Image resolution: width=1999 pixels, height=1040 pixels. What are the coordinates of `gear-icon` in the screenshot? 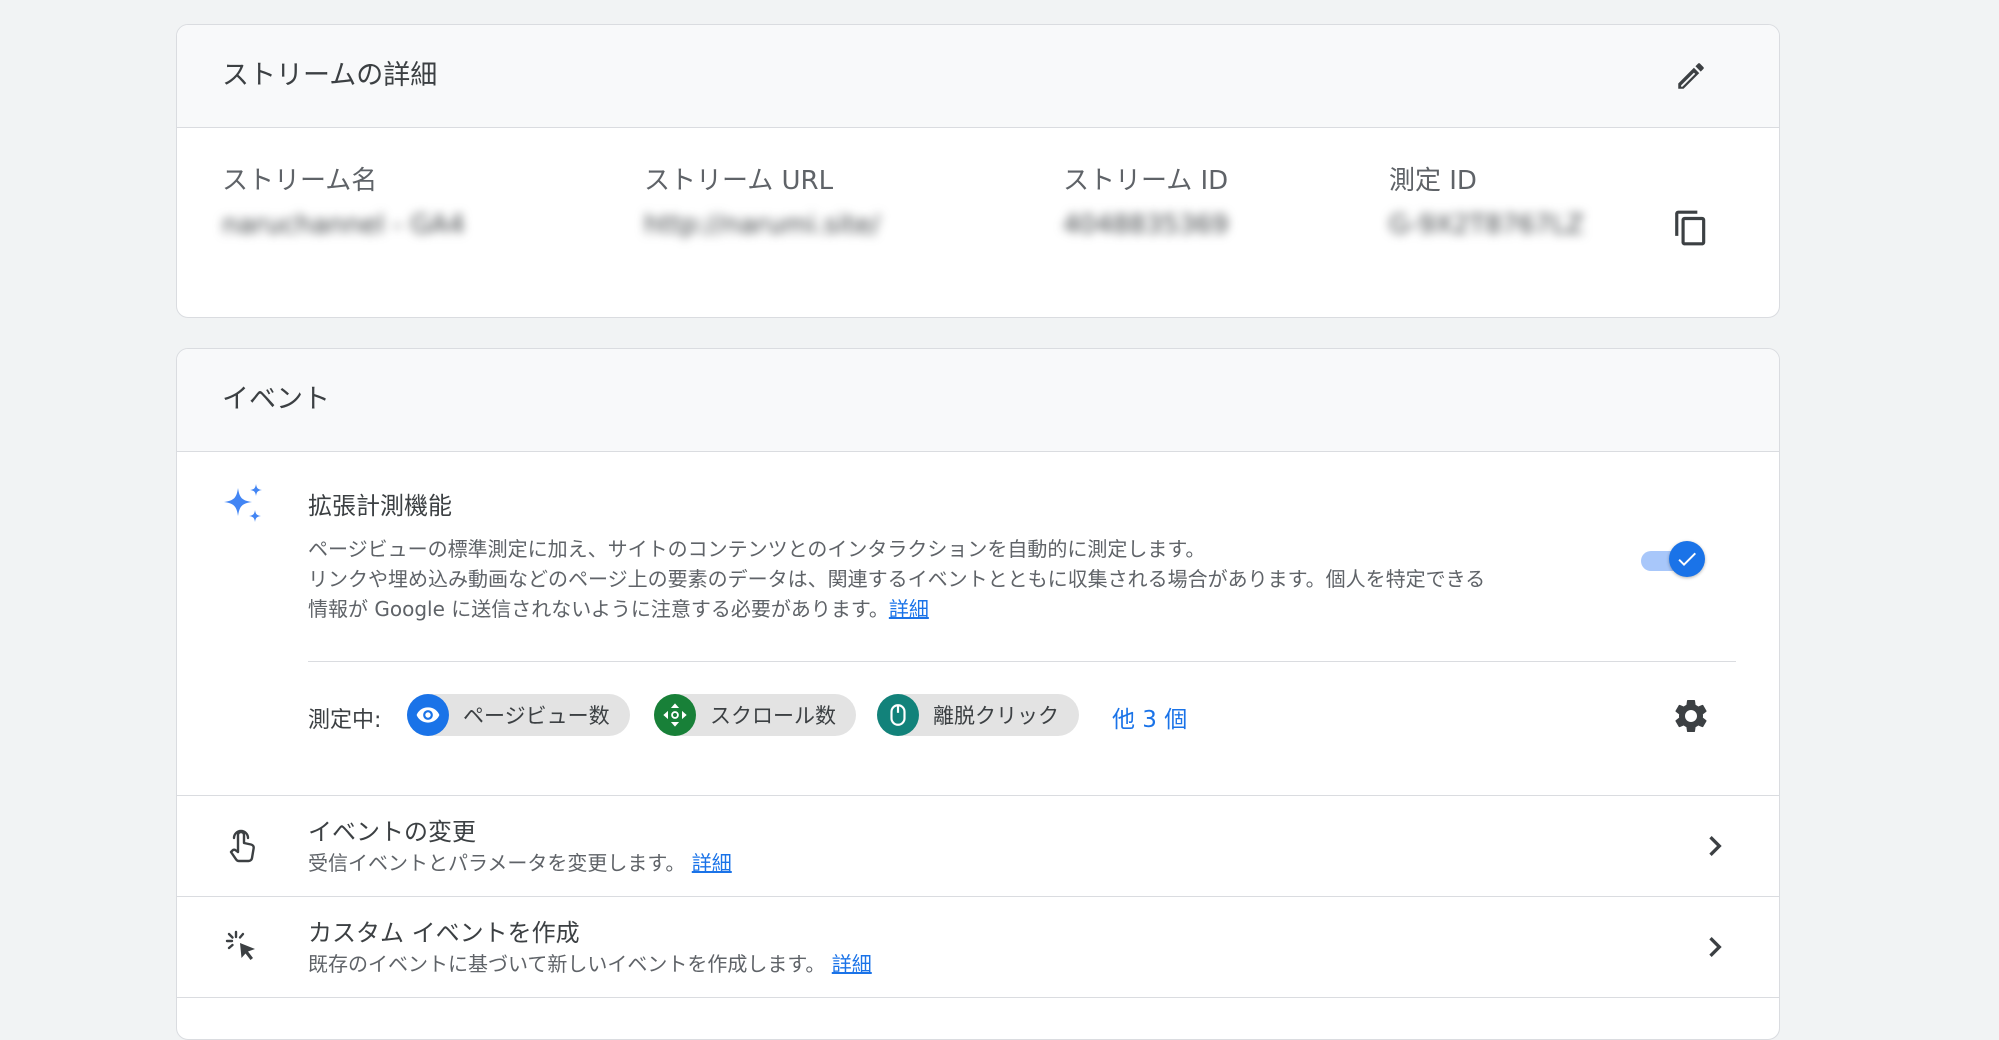 It's located at (1691, 716).